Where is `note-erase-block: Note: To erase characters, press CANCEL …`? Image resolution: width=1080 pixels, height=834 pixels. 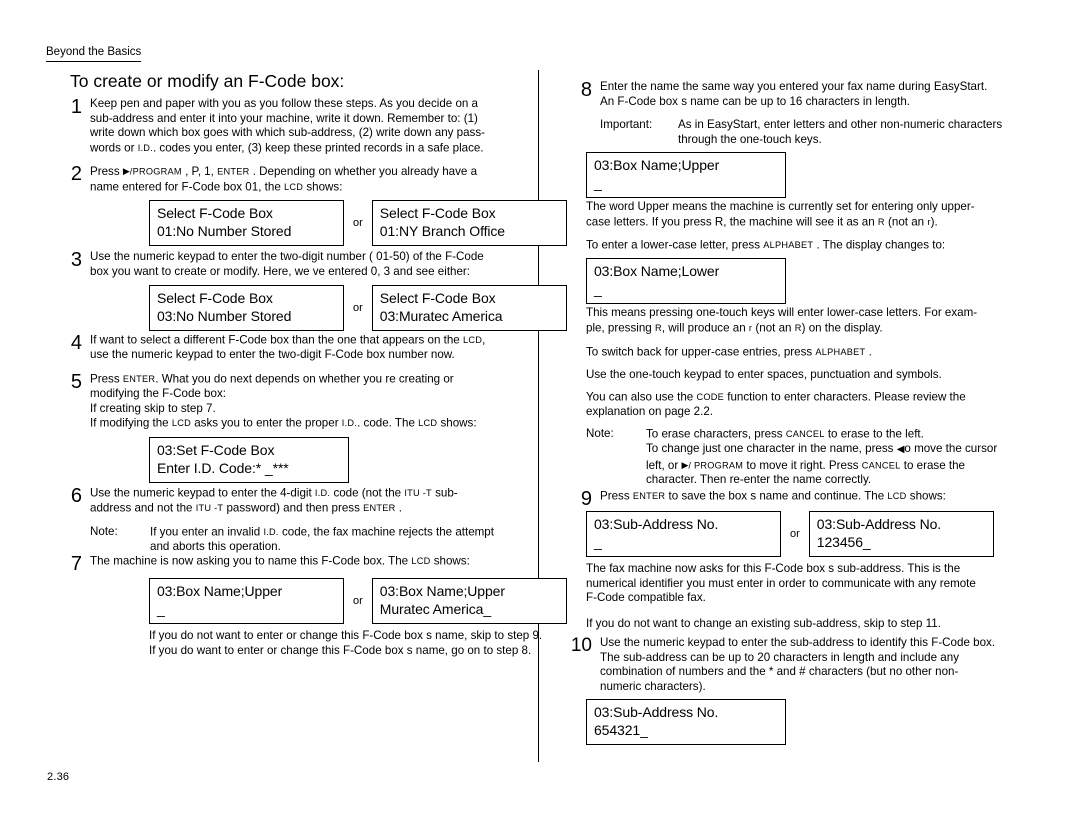 note-erase-block: Note: To erase characters, press CANCEL … is located at coordinates (806, 457).